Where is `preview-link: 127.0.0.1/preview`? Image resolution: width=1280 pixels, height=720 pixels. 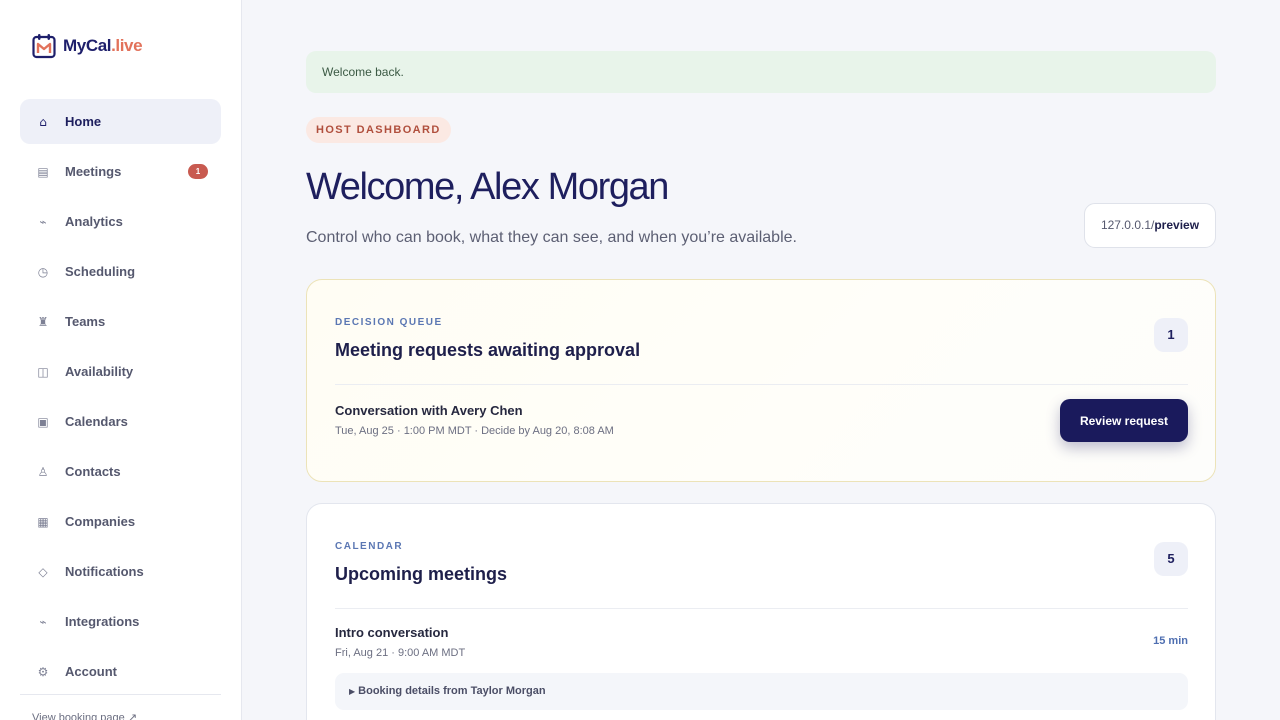
preview-link: 127.0.0.1/preview is located at coordinates (1150, 225).